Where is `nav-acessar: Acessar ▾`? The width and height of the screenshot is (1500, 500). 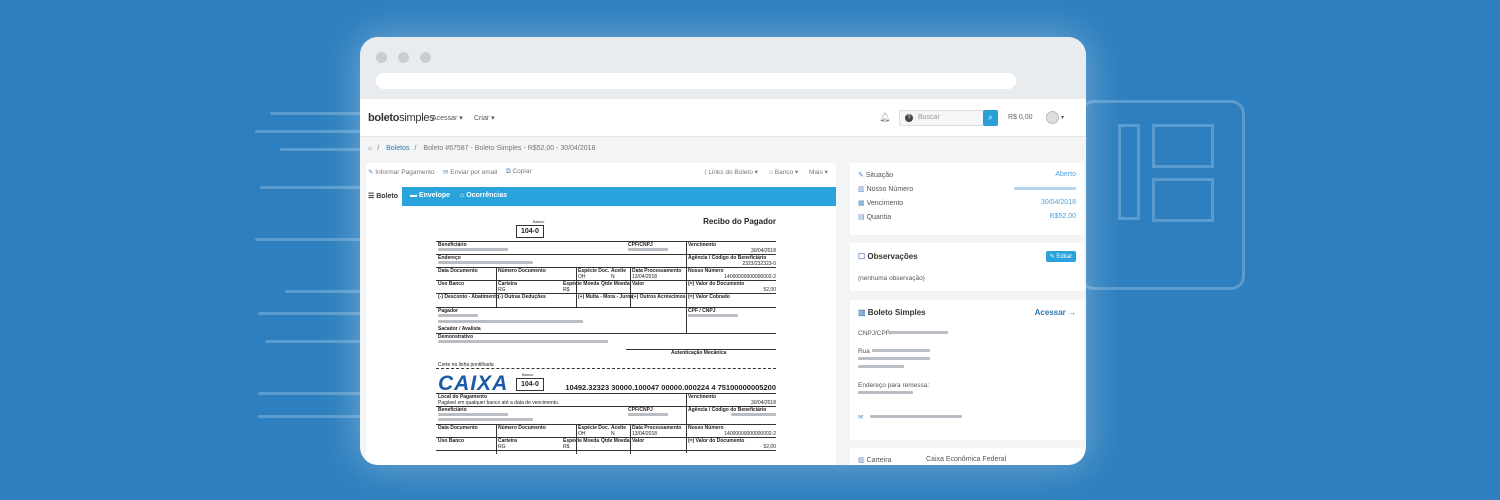
nav-acessar: Acessar ▾ is located at coordinates (447, 118).